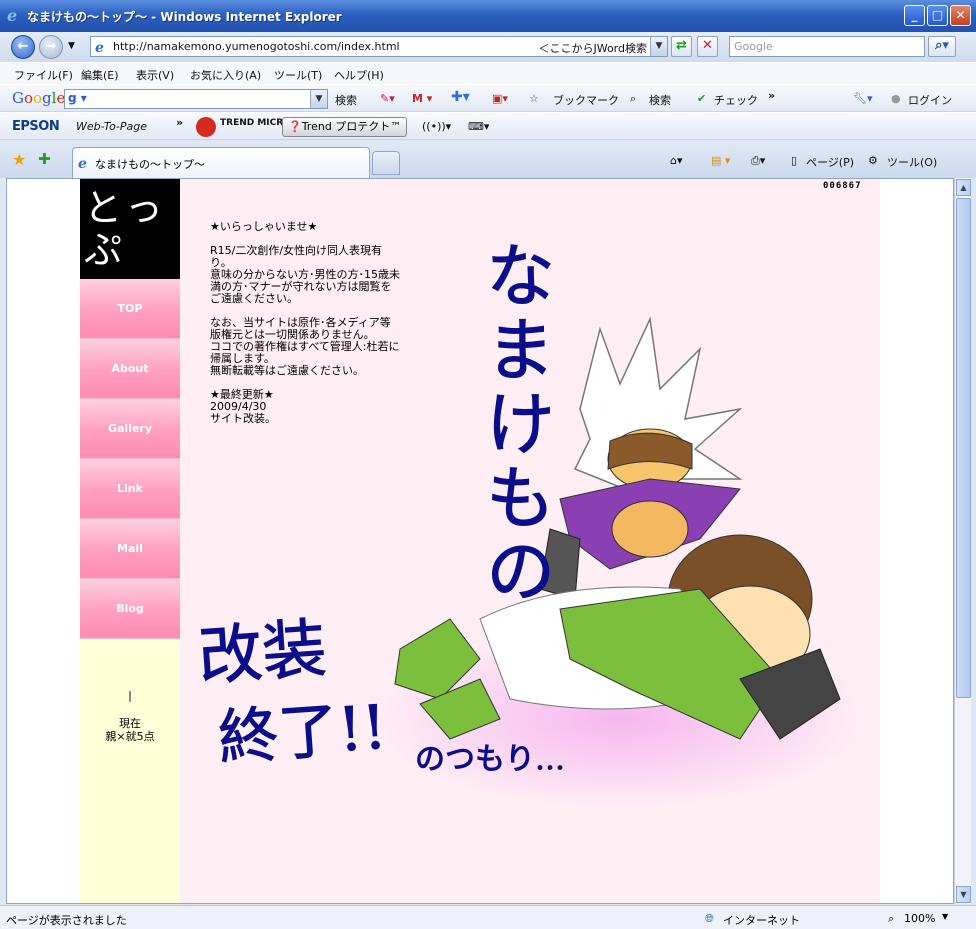 The height and width of the screenshot is (929, 976). Describe the element at coordinates (827, 46) in the screenshot. I see `search-input: Google` at that location.